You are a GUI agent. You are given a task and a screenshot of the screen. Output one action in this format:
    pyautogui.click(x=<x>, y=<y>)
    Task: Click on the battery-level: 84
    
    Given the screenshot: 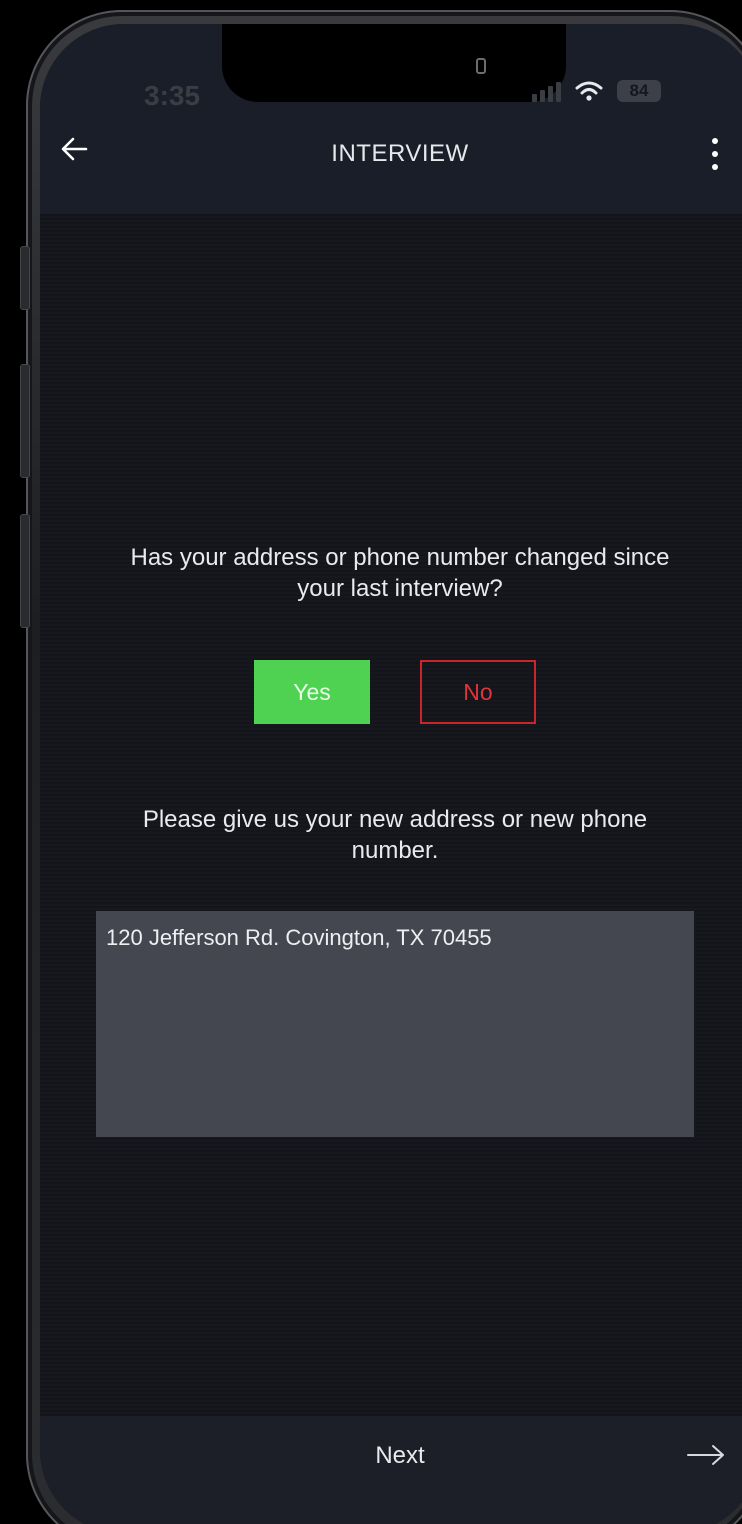 What is the action you would take?
    pyautogui.click(x=639, y=90)
    